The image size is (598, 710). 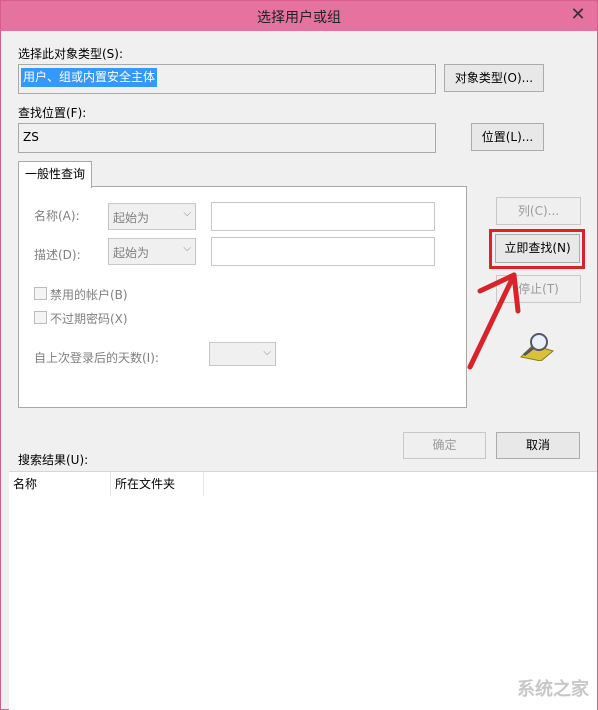 What do you see at coordinates (538, 445) in the screenshot?
I see `cancel-button: 取消` at bounding box center [538, 445].